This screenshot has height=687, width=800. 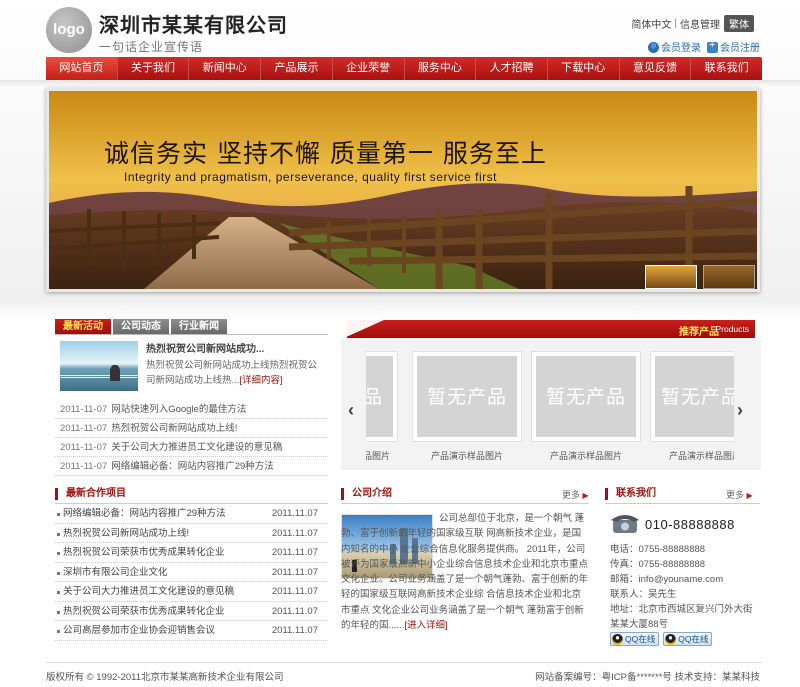 What do you see at coordinates (193, 26) in the screenshot?
I see `company-name: 深圳市某某有限公司` at bounding box center [193, 26].